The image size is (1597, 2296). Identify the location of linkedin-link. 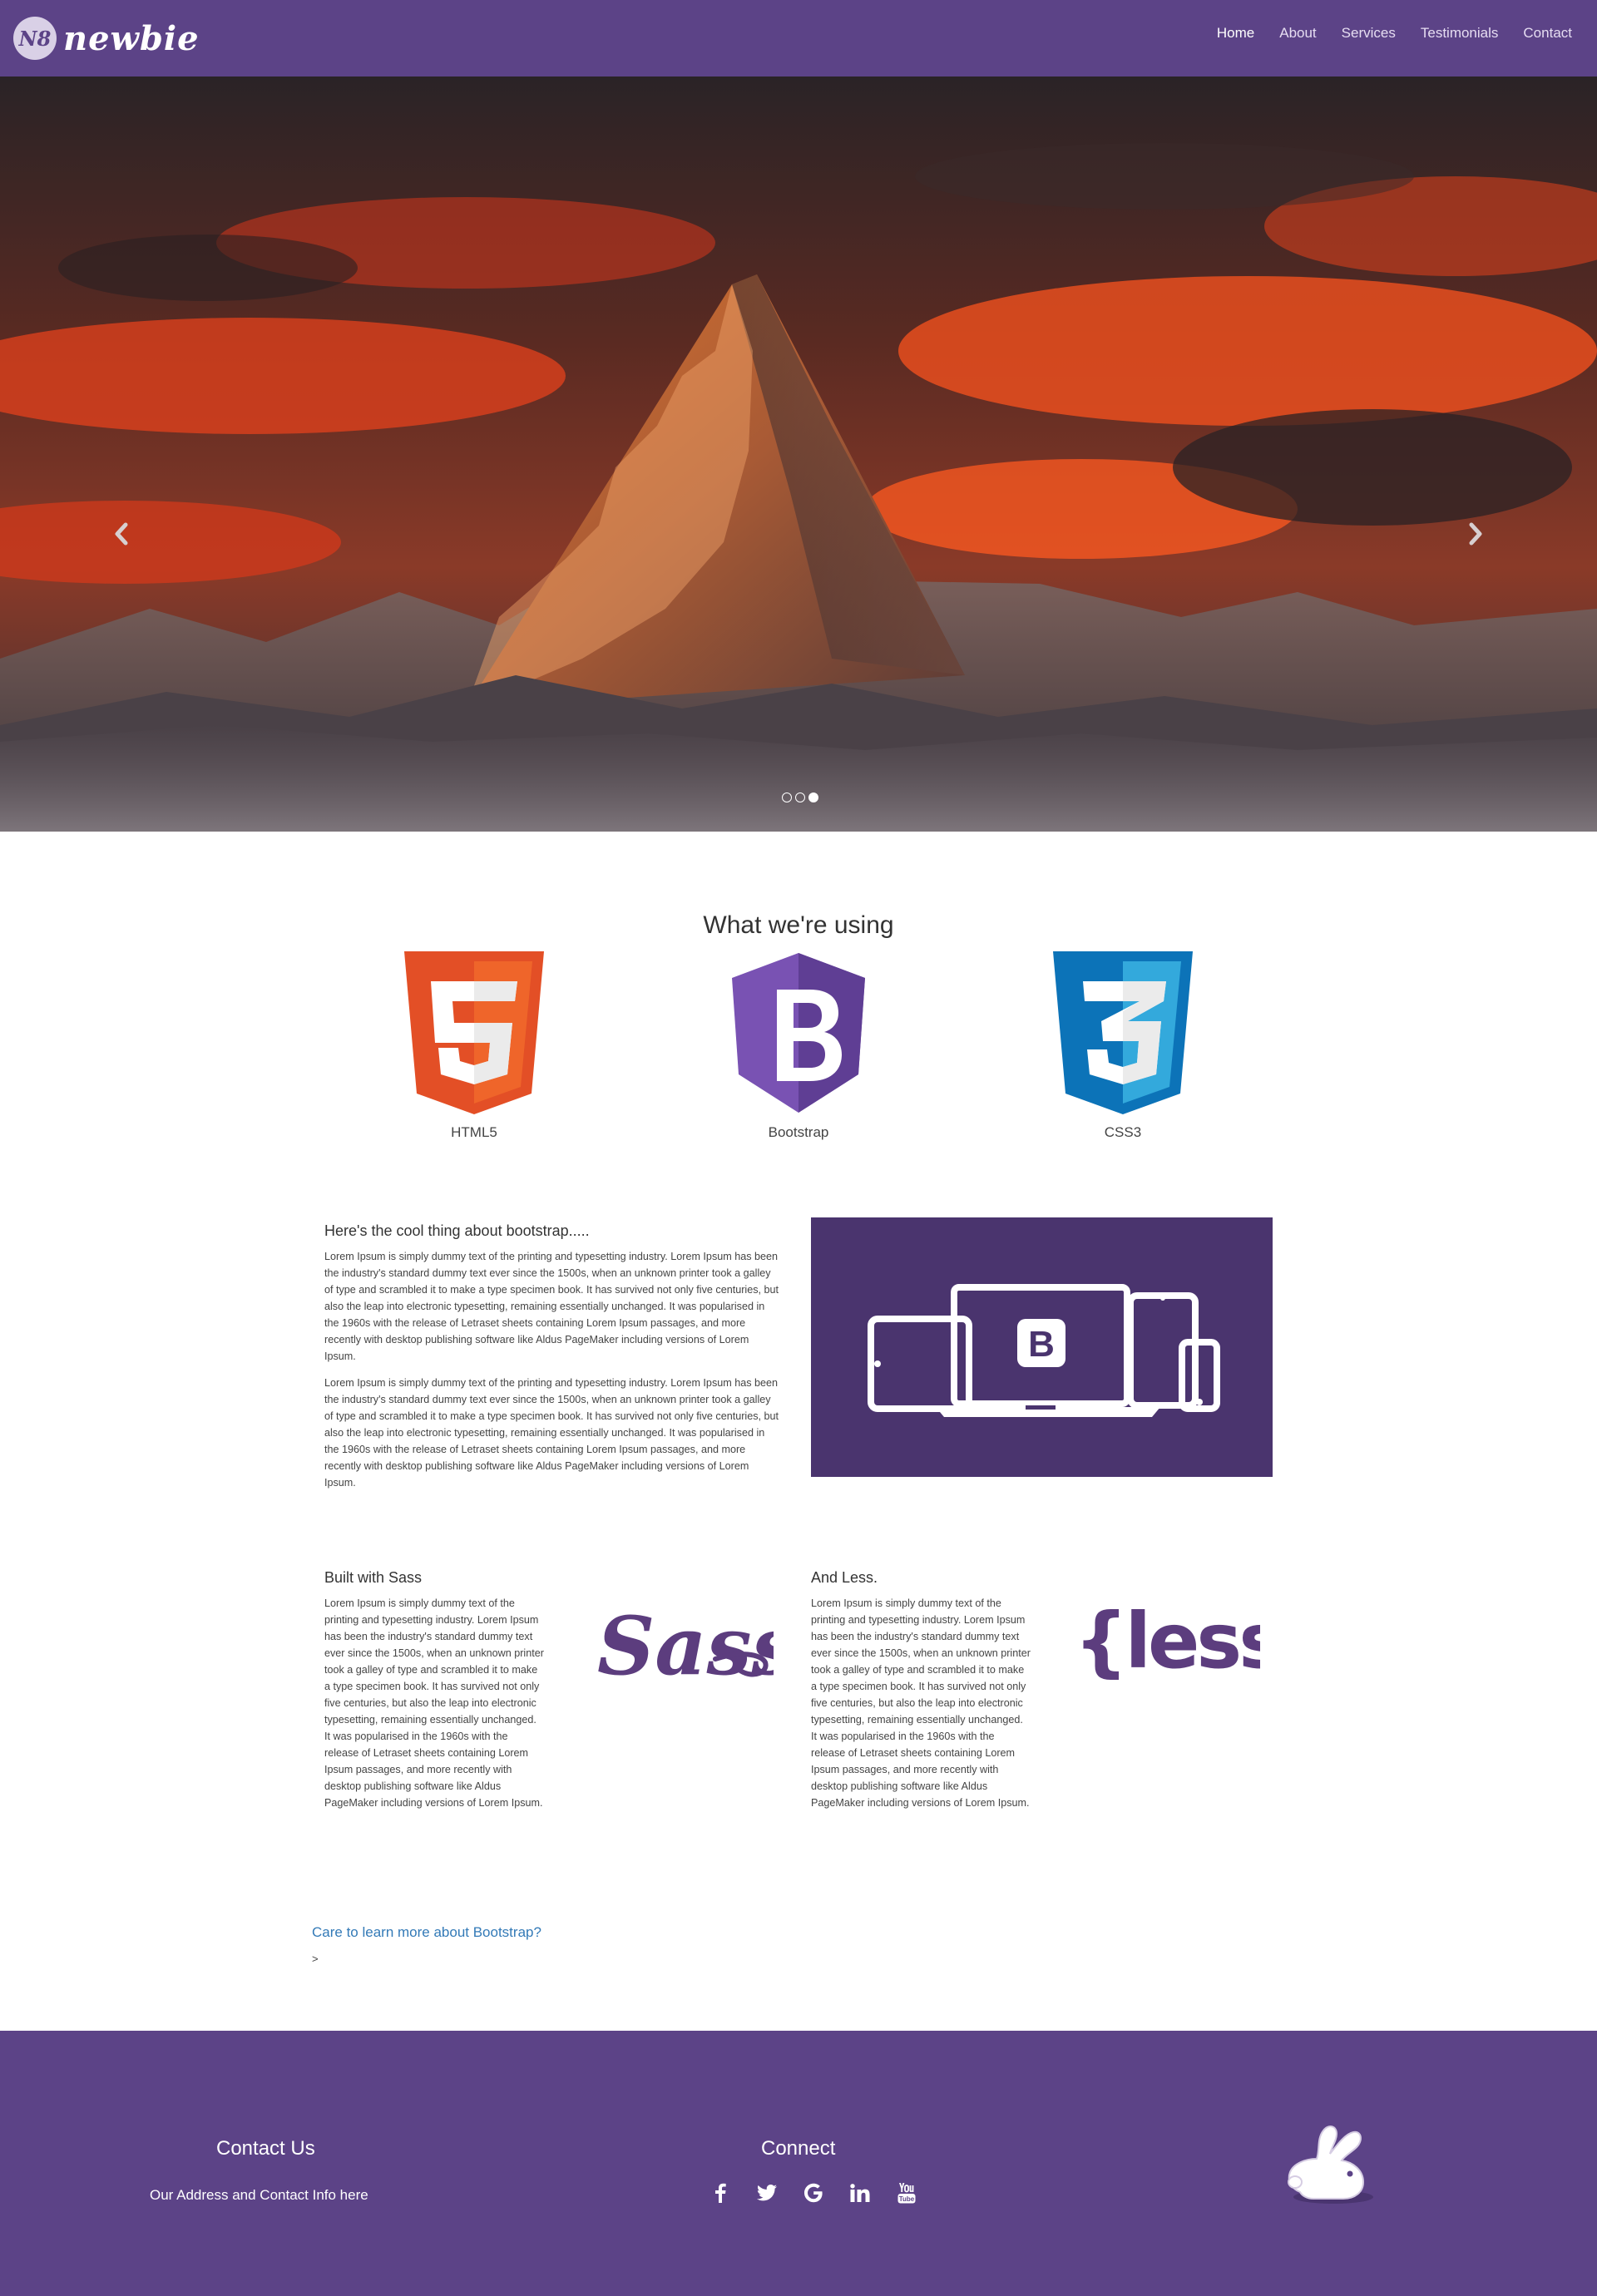
(860, 2193).